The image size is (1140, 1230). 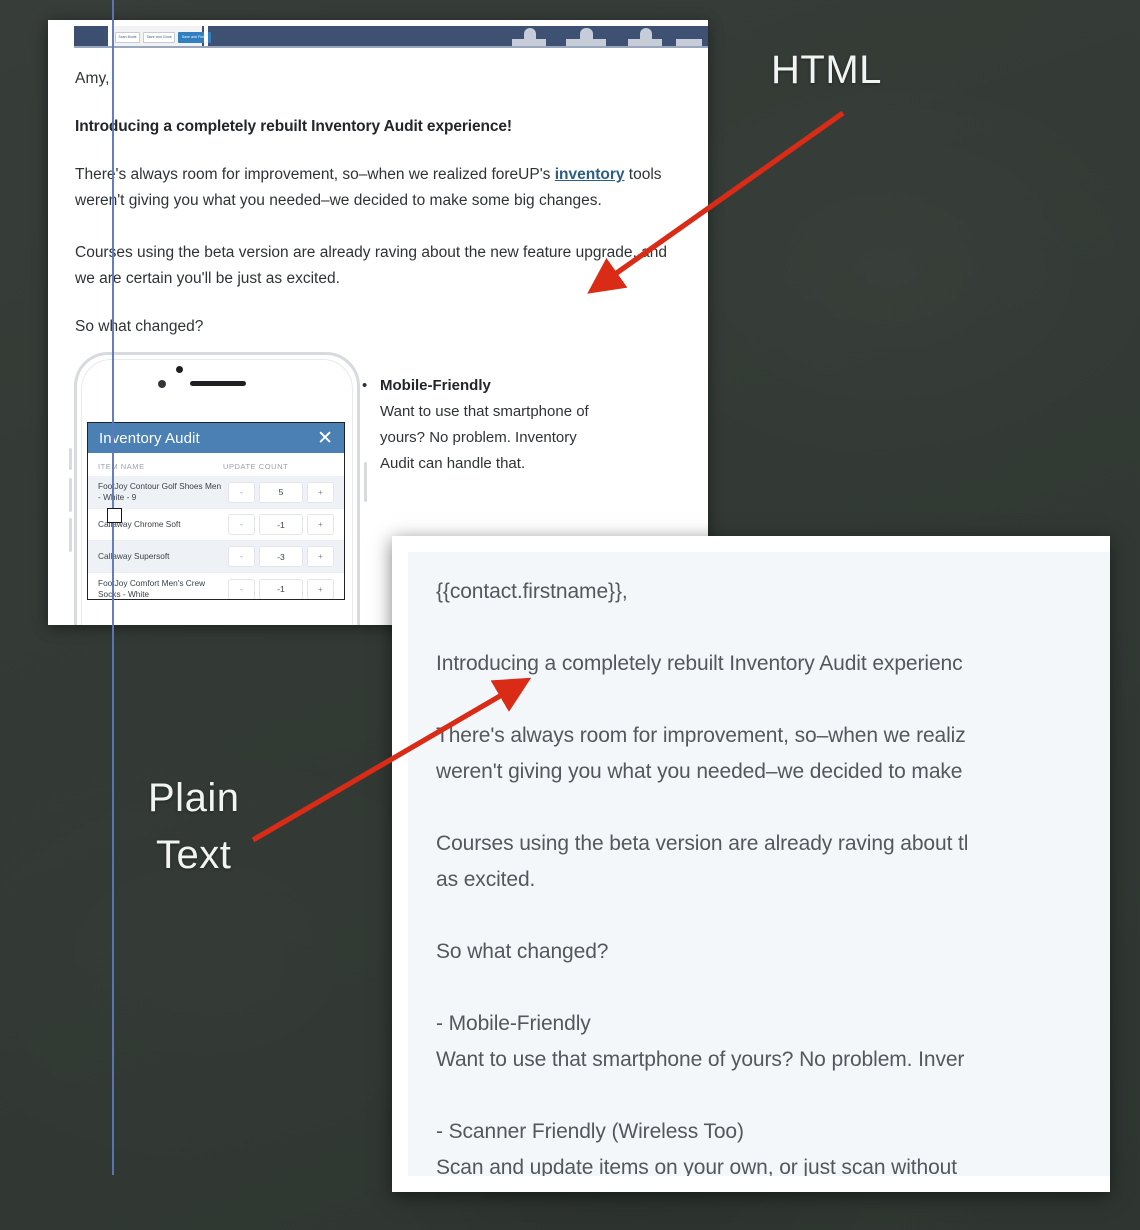 What do you see at coordinates (162, 384) in the screenshot?
I see `phone-sensor-icon` at bounding box center [162, 384].